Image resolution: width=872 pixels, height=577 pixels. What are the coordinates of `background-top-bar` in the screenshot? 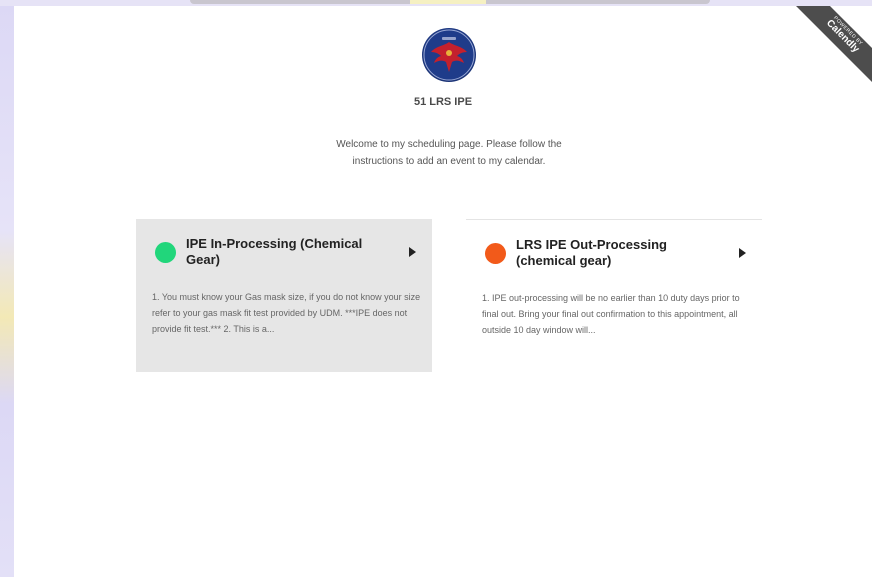 It's located at (450, 2).